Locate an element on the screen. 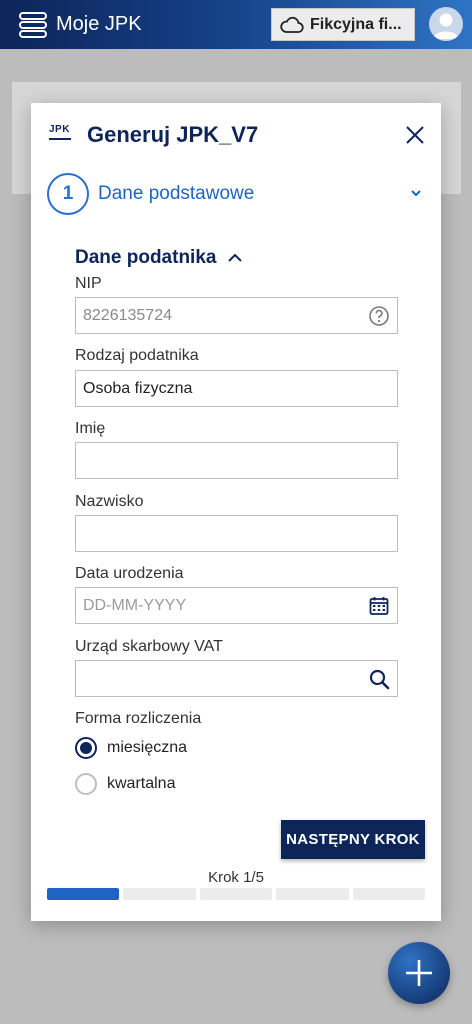 This screenshot has width=472, height=1024. calendar-icon is located at coordinates (379, 606).